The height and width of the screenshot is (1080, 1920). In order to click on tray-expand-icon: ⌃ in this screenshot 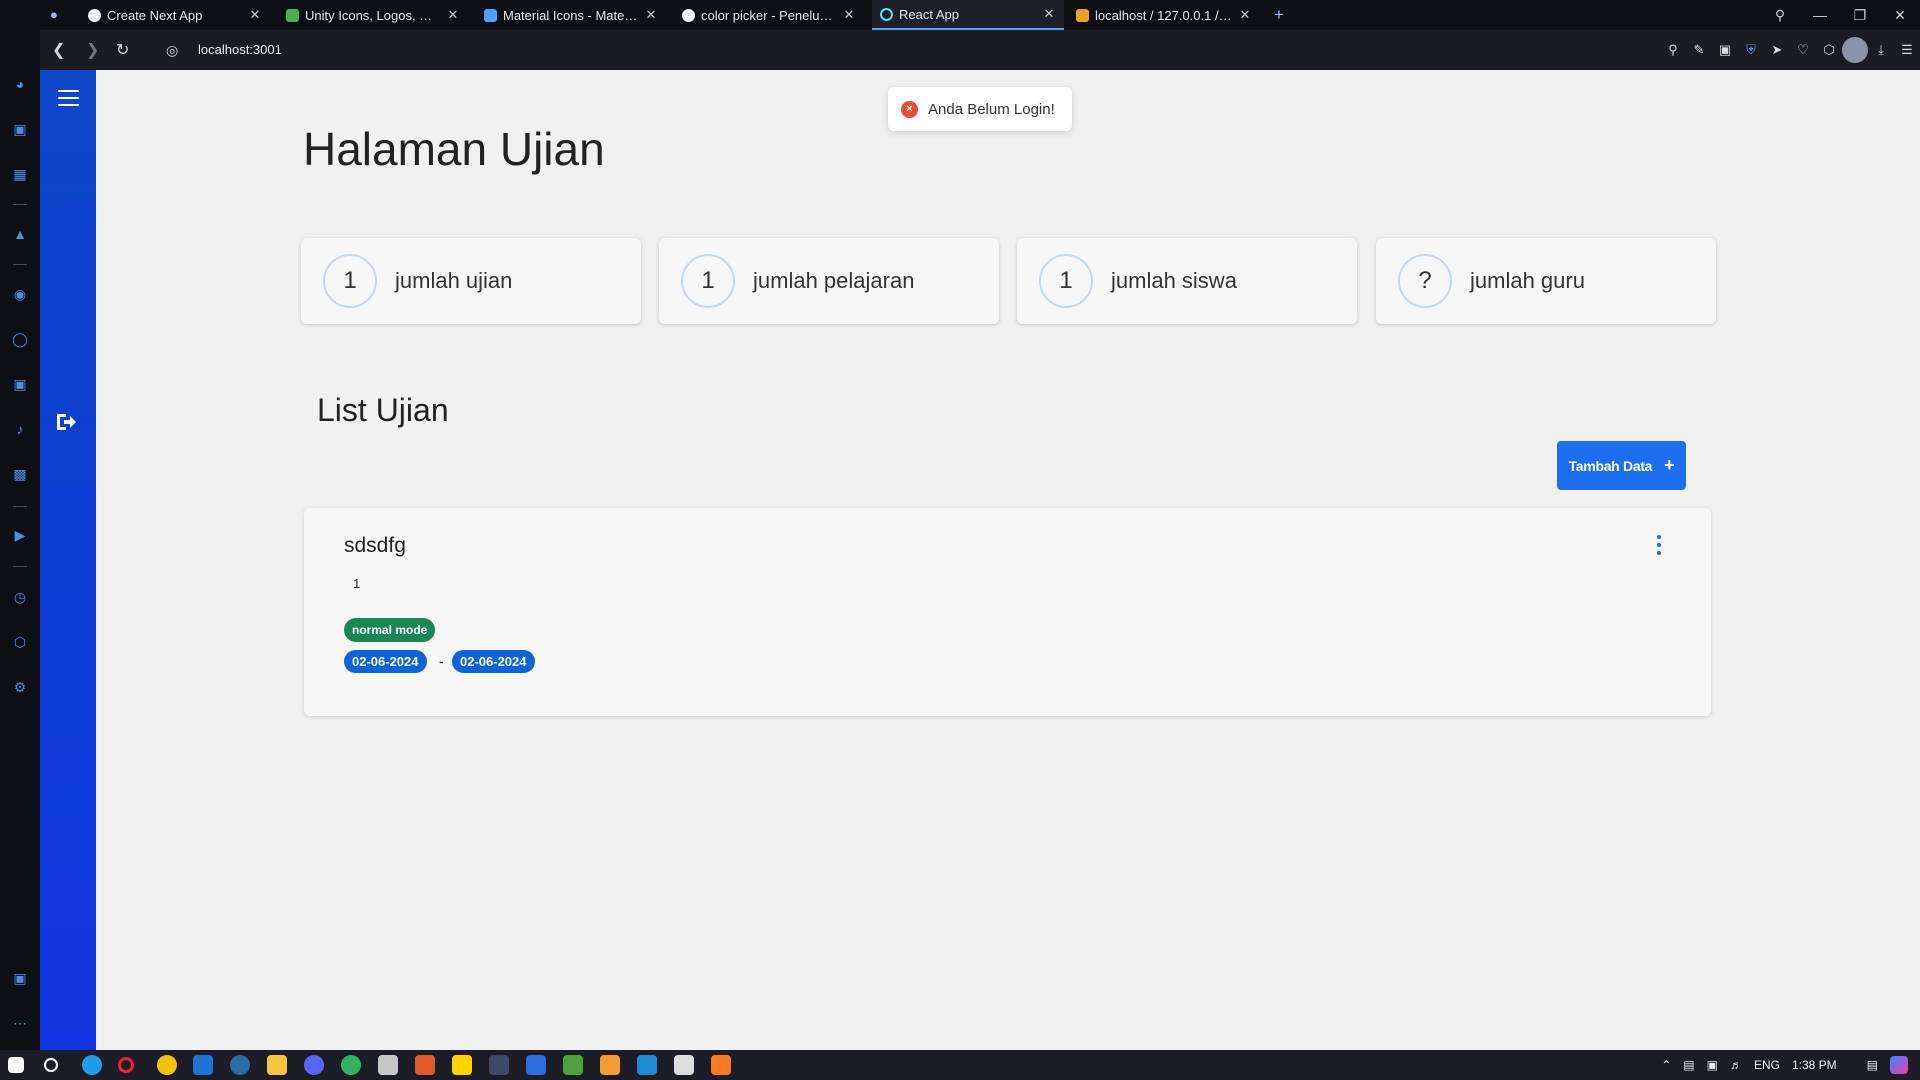, I will do `click(1666, 1065)`.